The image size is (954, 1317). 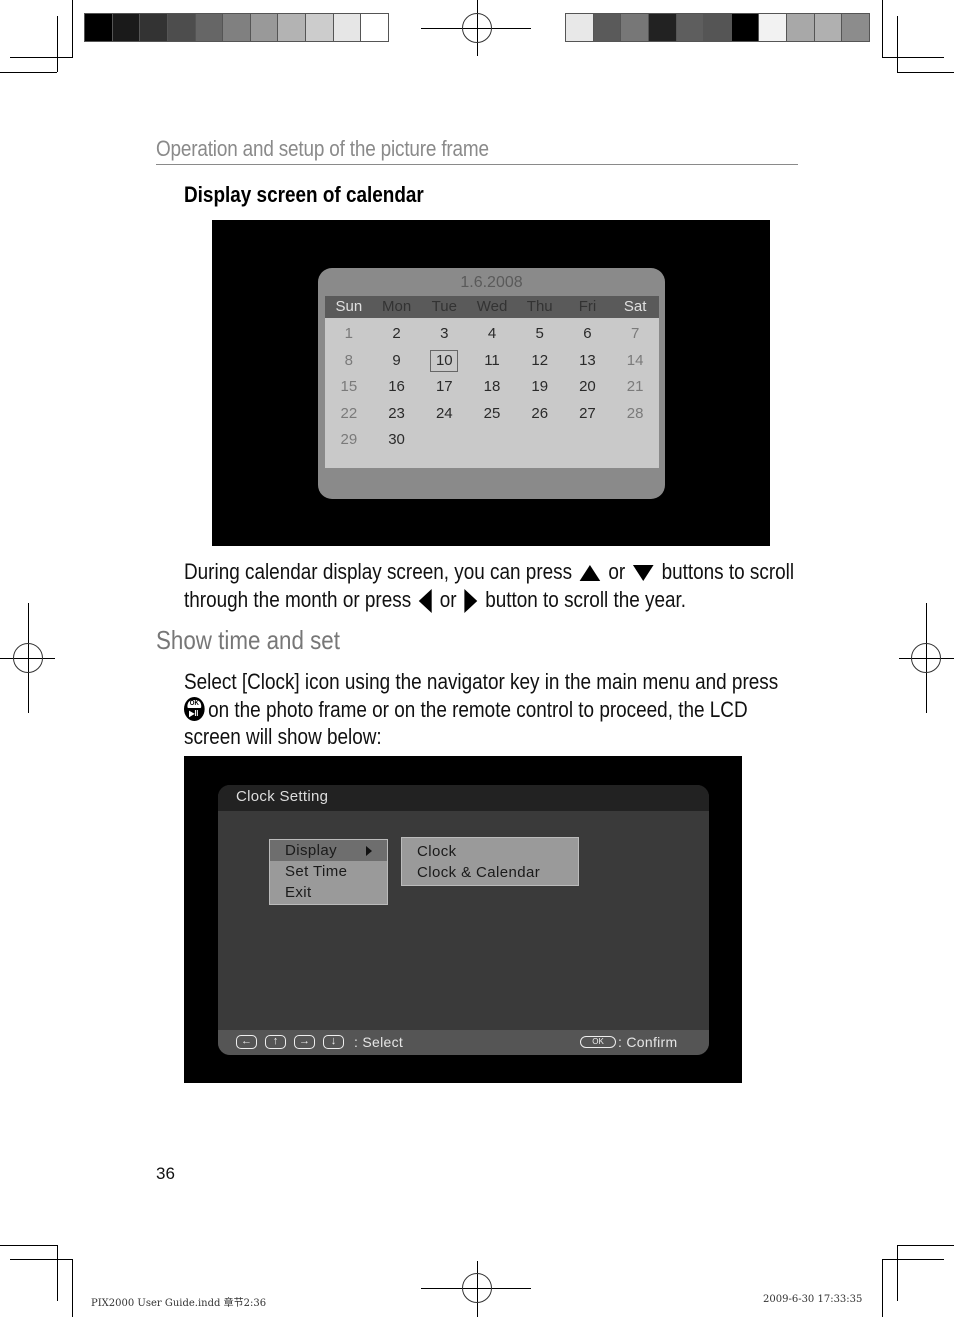 What do you see at coordinates (349, 387) in the screenshot?
I see `calendar-day: 15` at bounding box center [349, 387].